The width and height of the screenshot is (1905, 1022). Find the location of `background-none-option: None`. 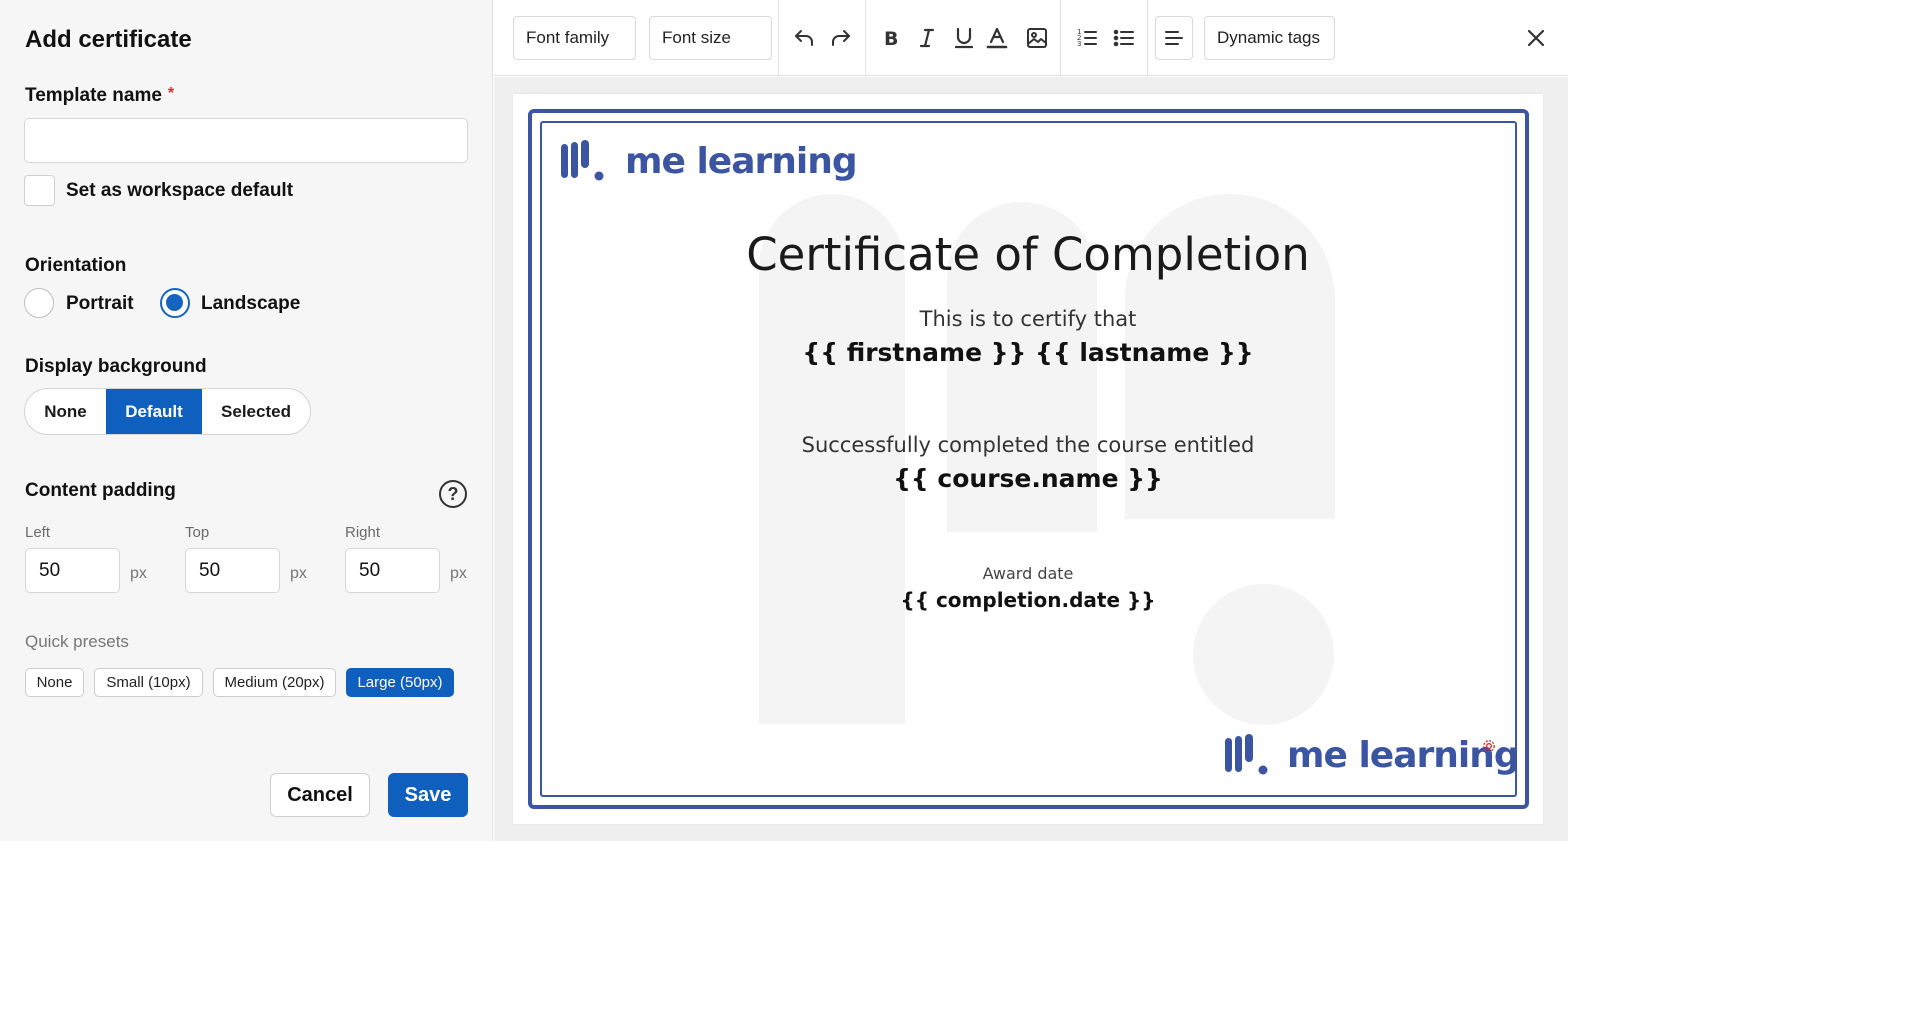

background-none-option: None is located at coordinates (65, 411).